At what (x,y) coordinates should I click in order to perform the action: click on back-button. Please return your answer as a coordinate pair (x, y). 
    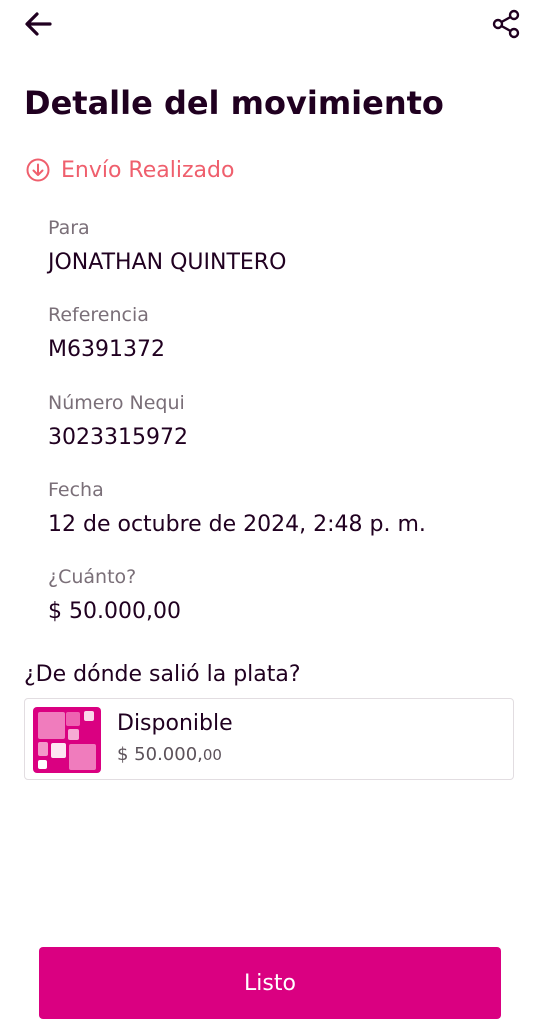
    Looking at the image, I should click on (38, 24).